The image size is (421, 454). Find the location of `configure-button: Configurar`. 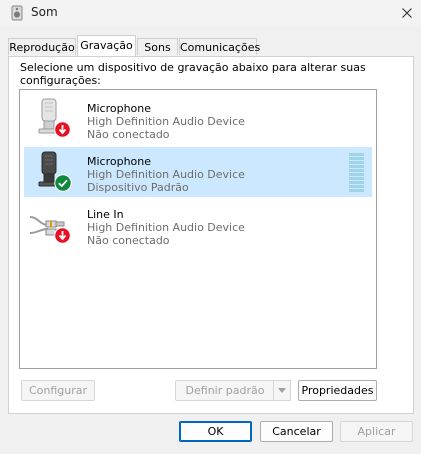

configure-button: Configurar is located at coordinates (58, 390).